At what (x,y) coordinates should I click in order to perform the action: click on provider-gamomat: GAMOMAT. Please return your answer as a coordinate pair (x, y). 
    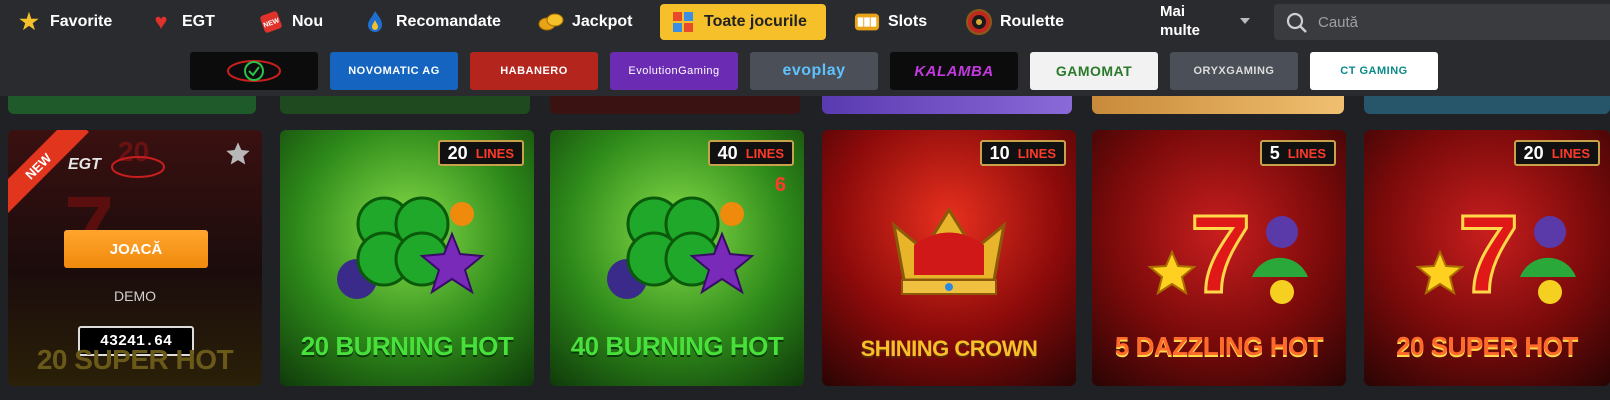
    Looking at the image, I should click on (1094, 71).